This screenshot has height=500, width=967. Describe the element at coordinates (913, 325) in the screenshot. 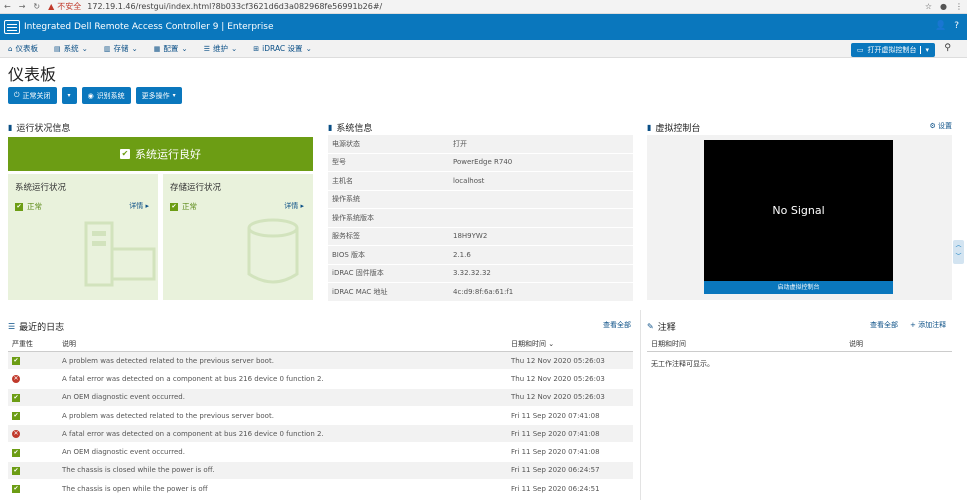

I see `plus-icon: +` at that location.